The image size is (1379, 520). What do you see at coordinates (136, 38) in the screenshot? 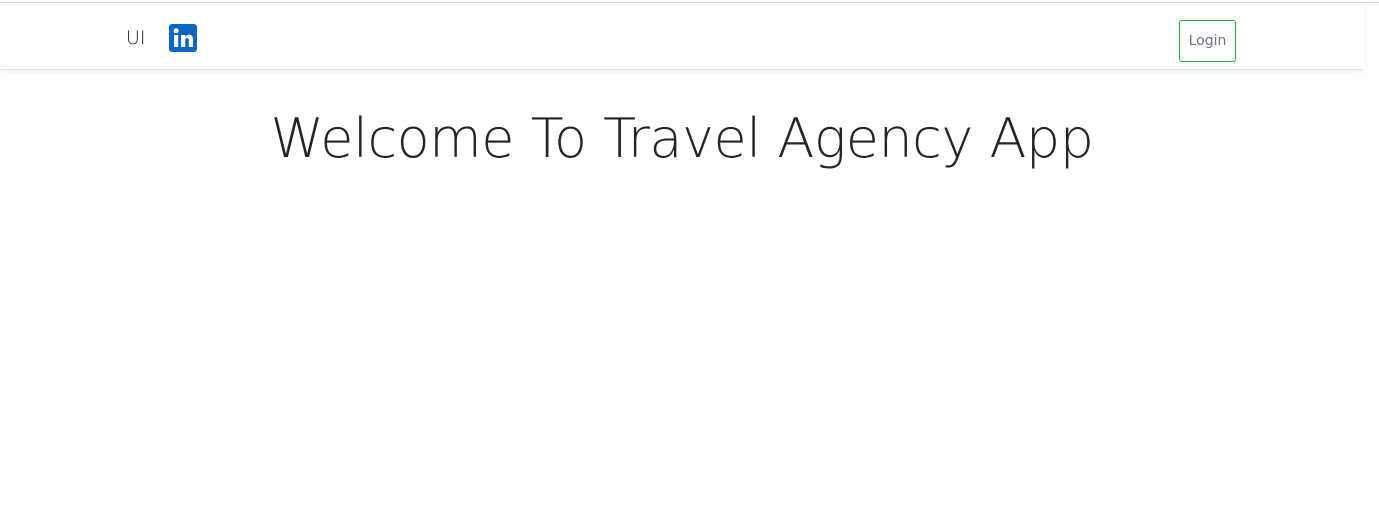
I see `brand-link: UI` at bounding box center [136, 38].